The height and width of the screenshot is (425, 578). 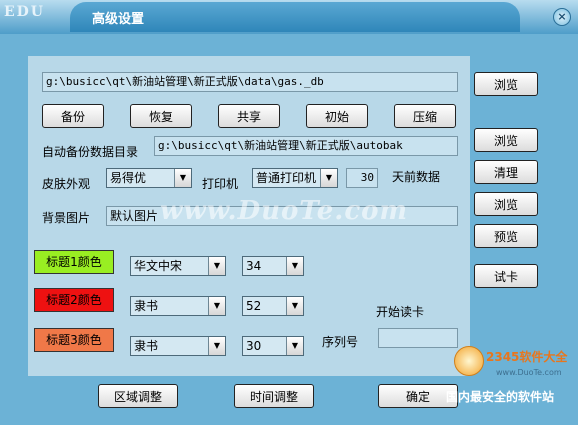 I want to click on title1-font-value: 华文中宋, so click(x=158, y=266).